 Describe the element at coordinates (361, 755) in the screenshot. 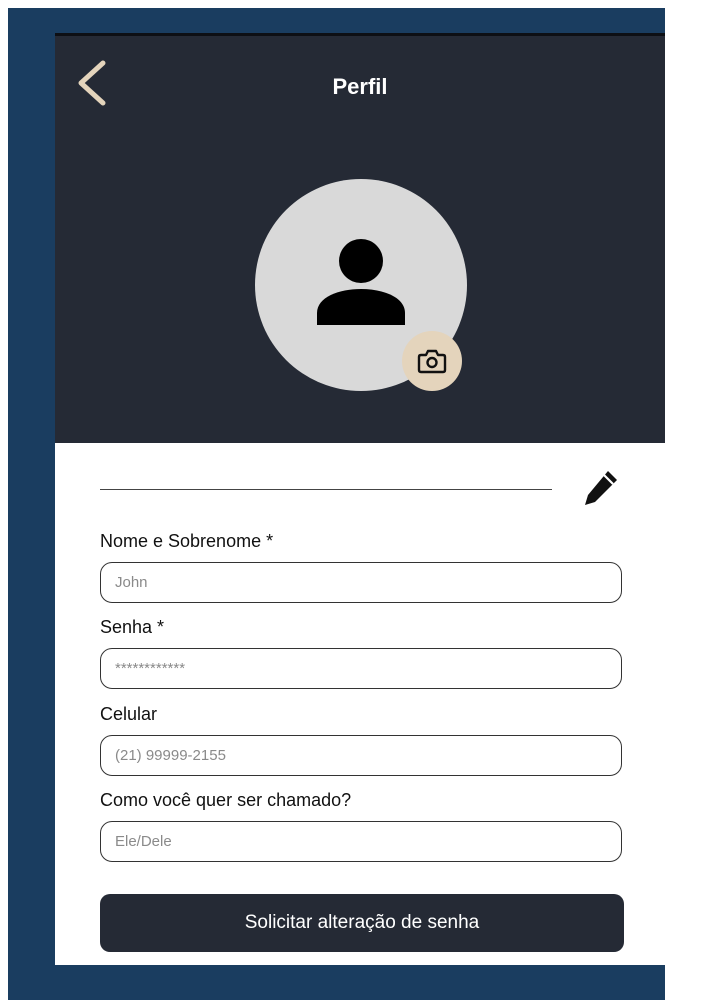

I see `phone-field` at that location.